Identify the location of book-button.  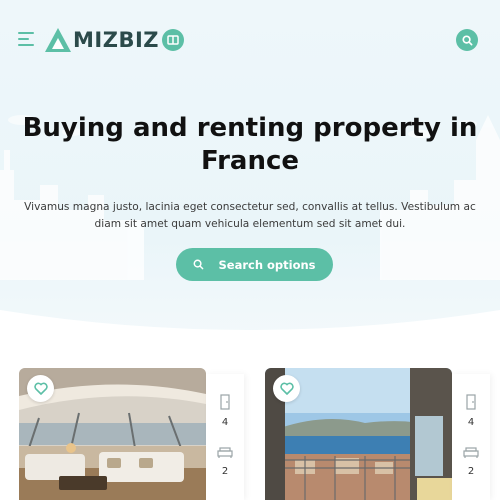
(173, 40).